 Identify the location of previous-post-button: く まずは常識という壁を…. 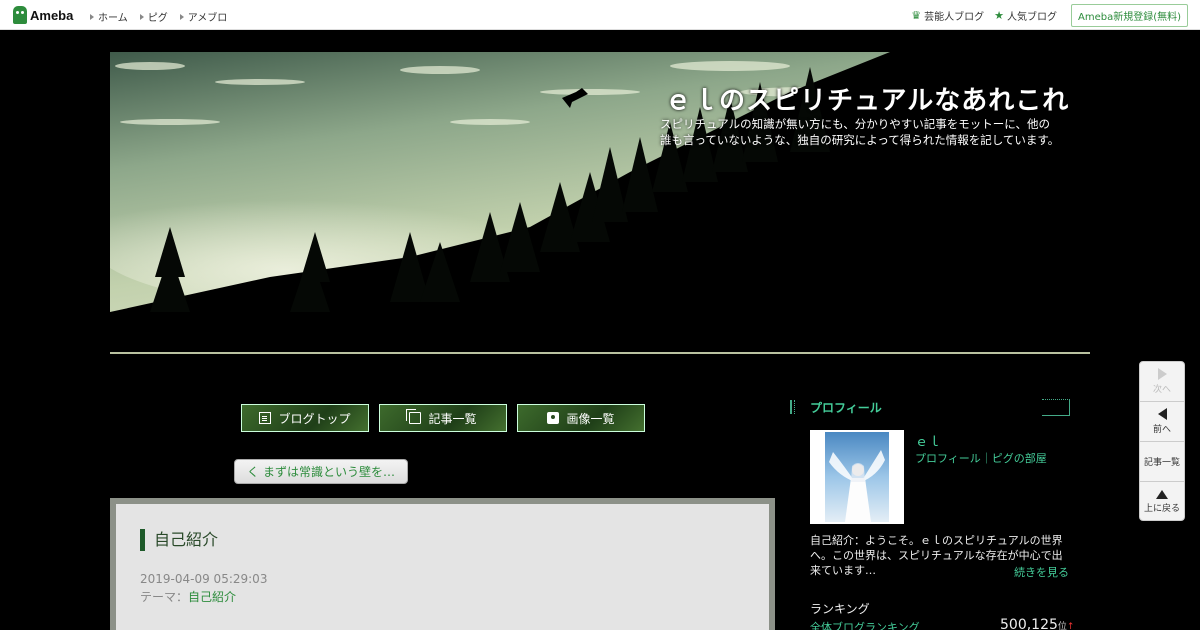
(321, 471).